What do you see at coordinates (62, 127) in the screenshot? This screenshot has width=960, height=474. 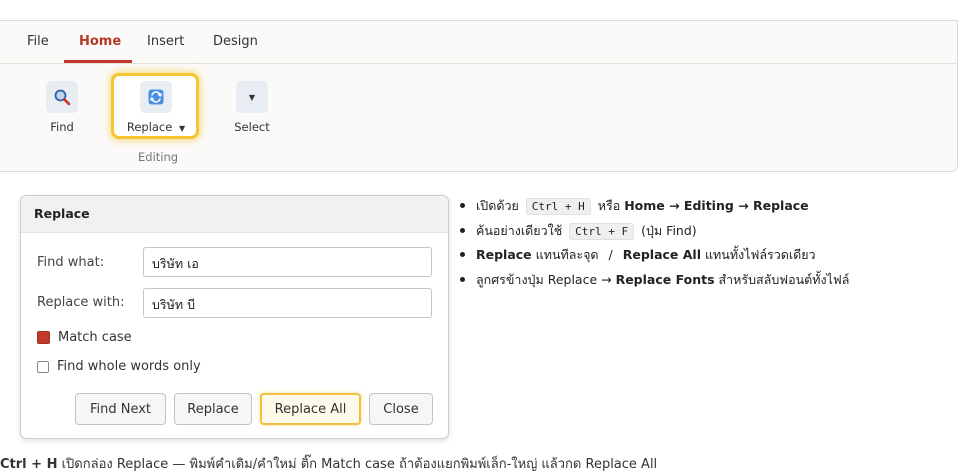 I see `find-tool-label: Find` at bounding box center [62, 127].